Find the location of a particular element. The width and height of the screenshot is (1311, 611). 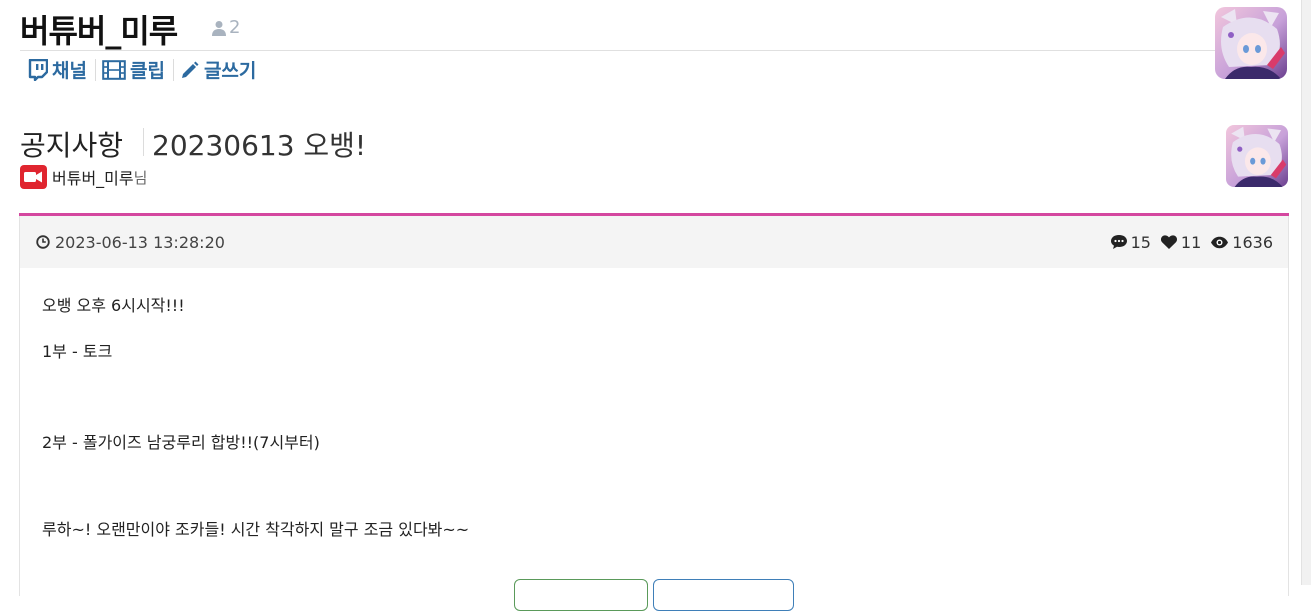

author-name: 버튜버_미루 is located at coordinates (93, 177).